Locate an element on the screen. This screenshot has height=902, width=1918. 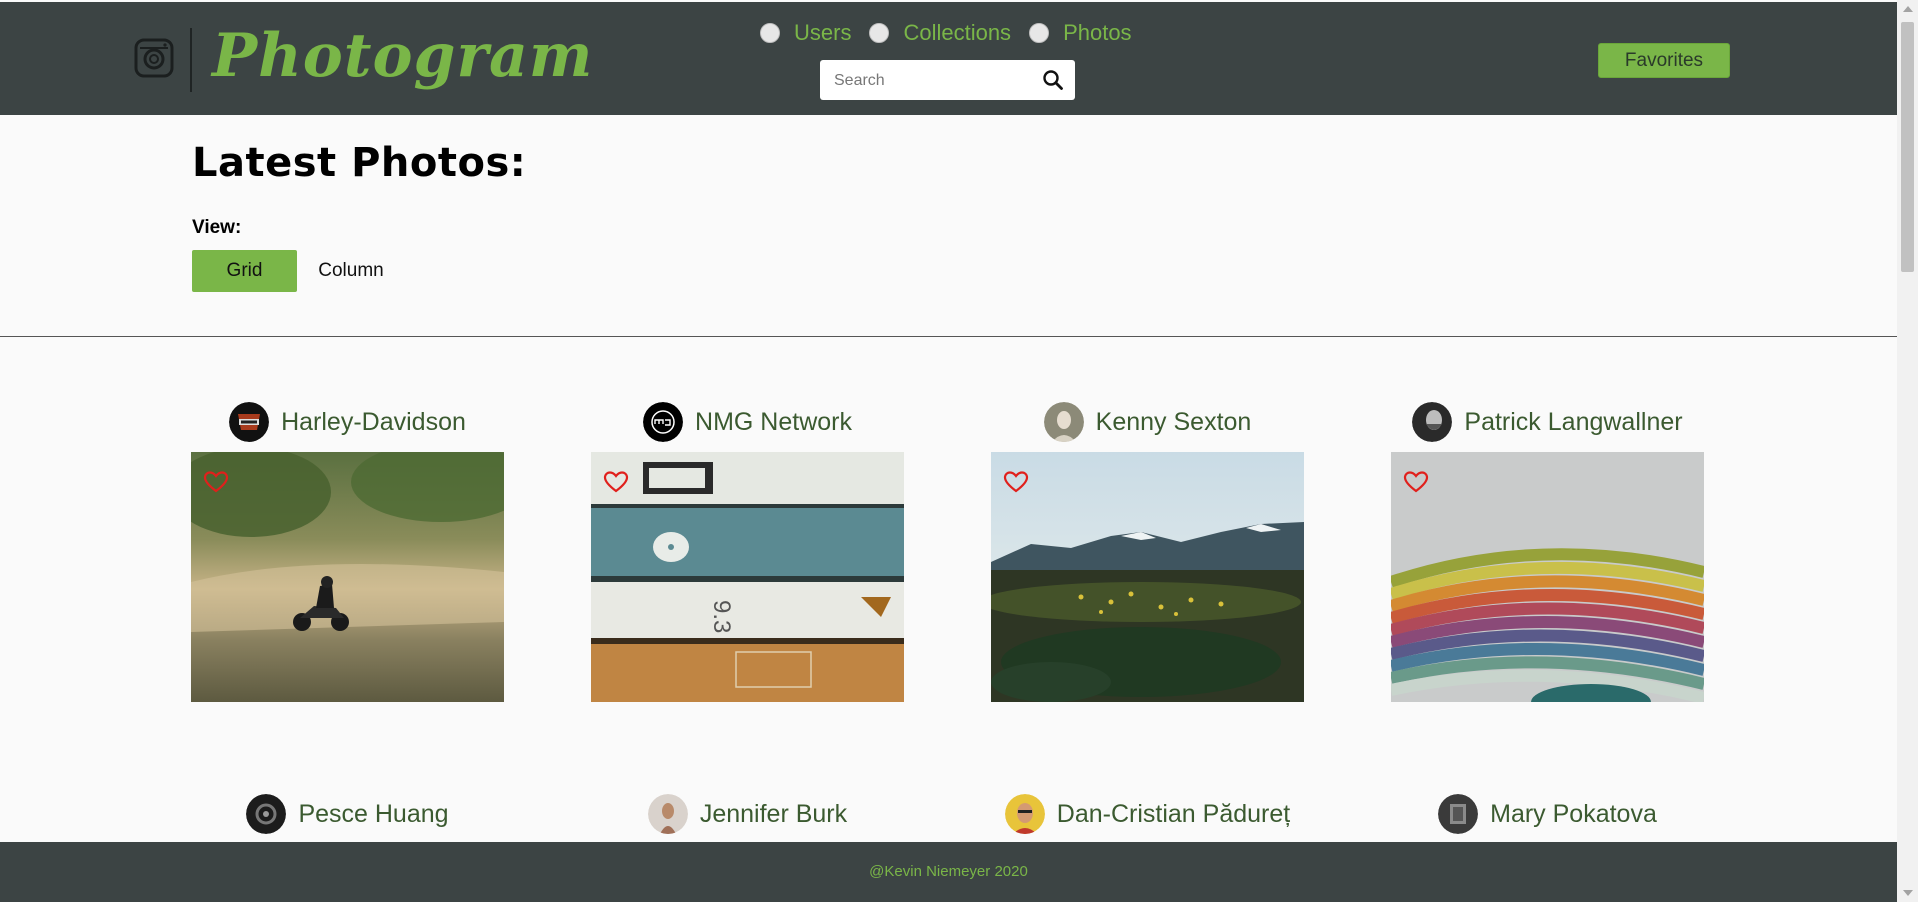
photo-card: Pesce Huang is located at coordinates (347, 817).